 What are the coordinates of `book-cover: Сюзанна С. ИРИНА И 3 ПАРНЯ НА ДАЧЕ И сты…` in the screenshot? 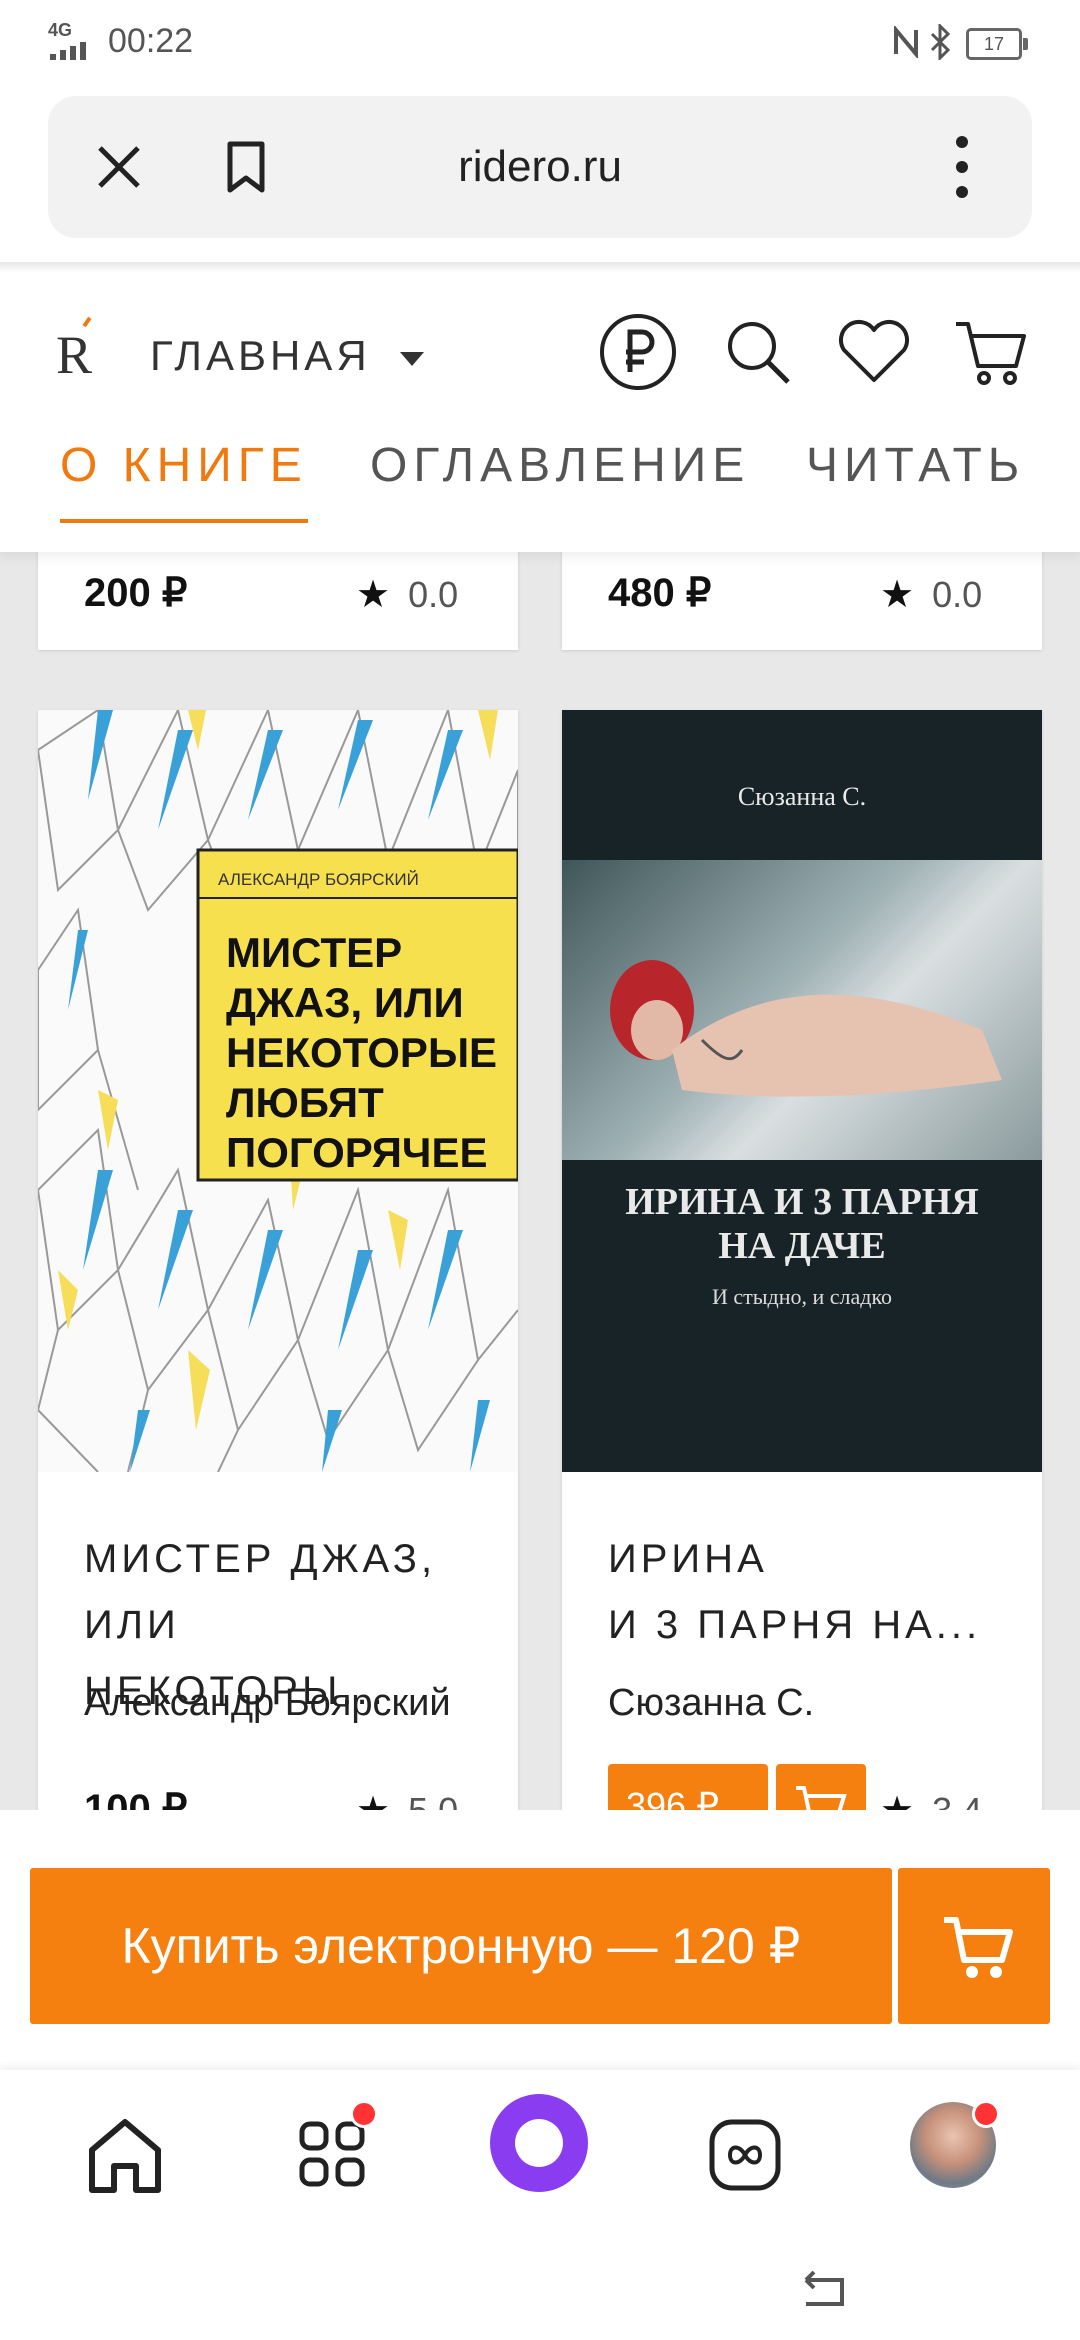 It's located at (802, 1091).